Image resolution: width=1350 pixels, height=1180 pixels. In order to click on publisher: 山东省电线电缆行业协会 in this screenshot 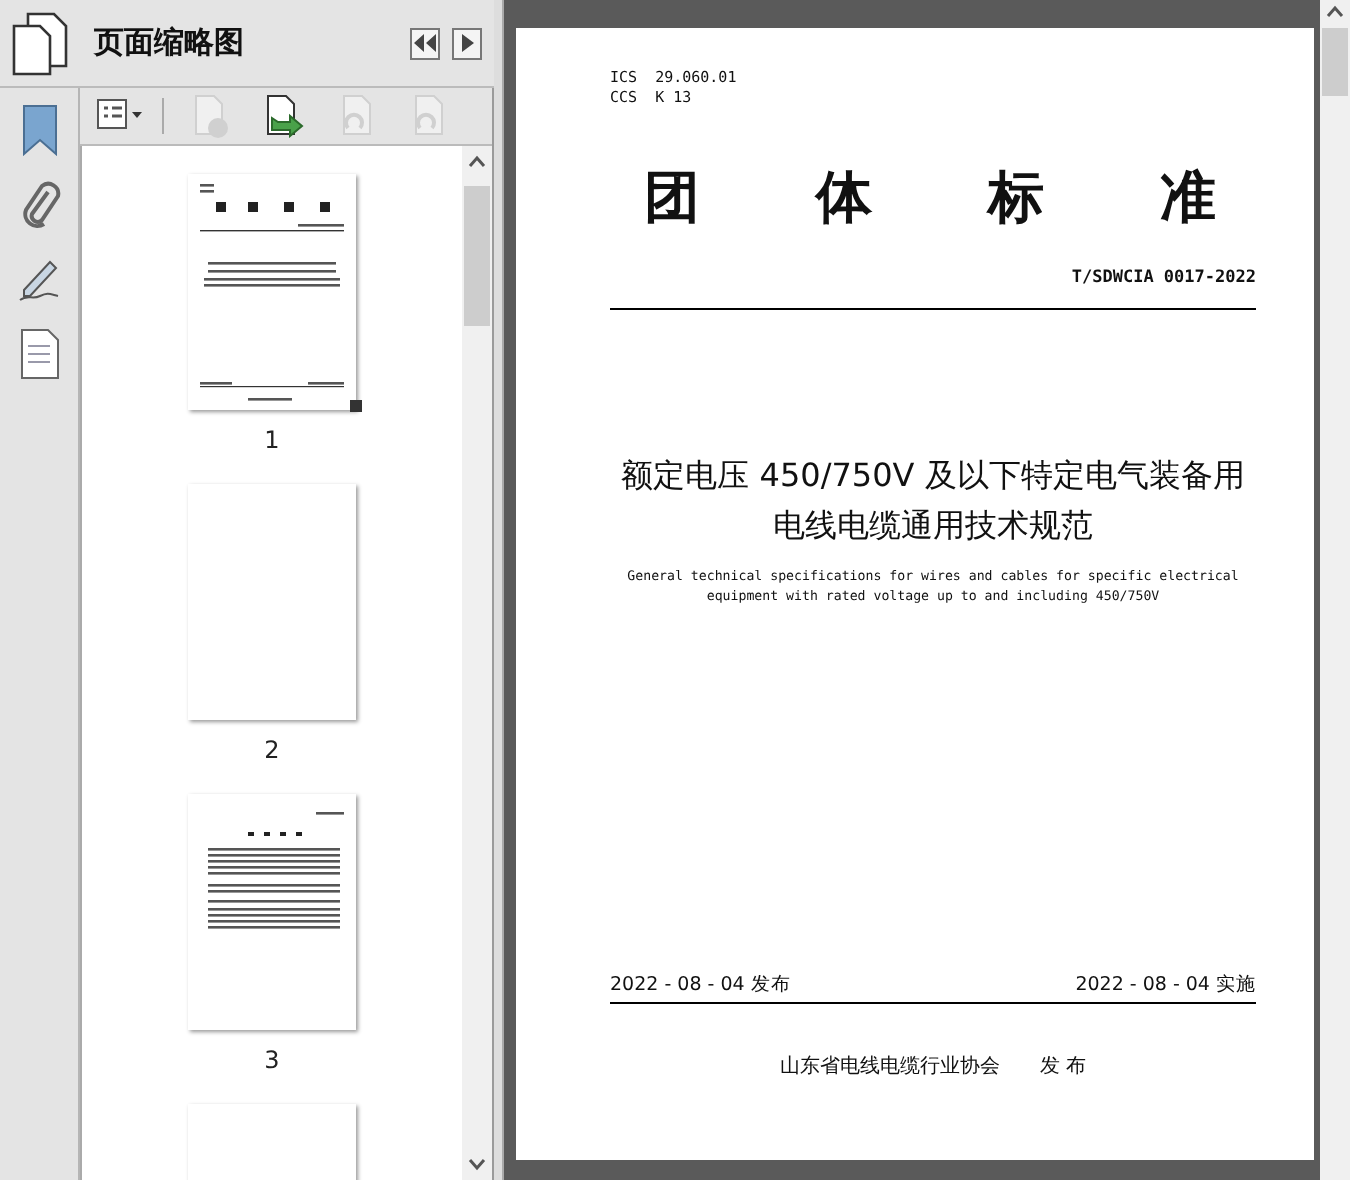, I will do `click(889, 1066)`.